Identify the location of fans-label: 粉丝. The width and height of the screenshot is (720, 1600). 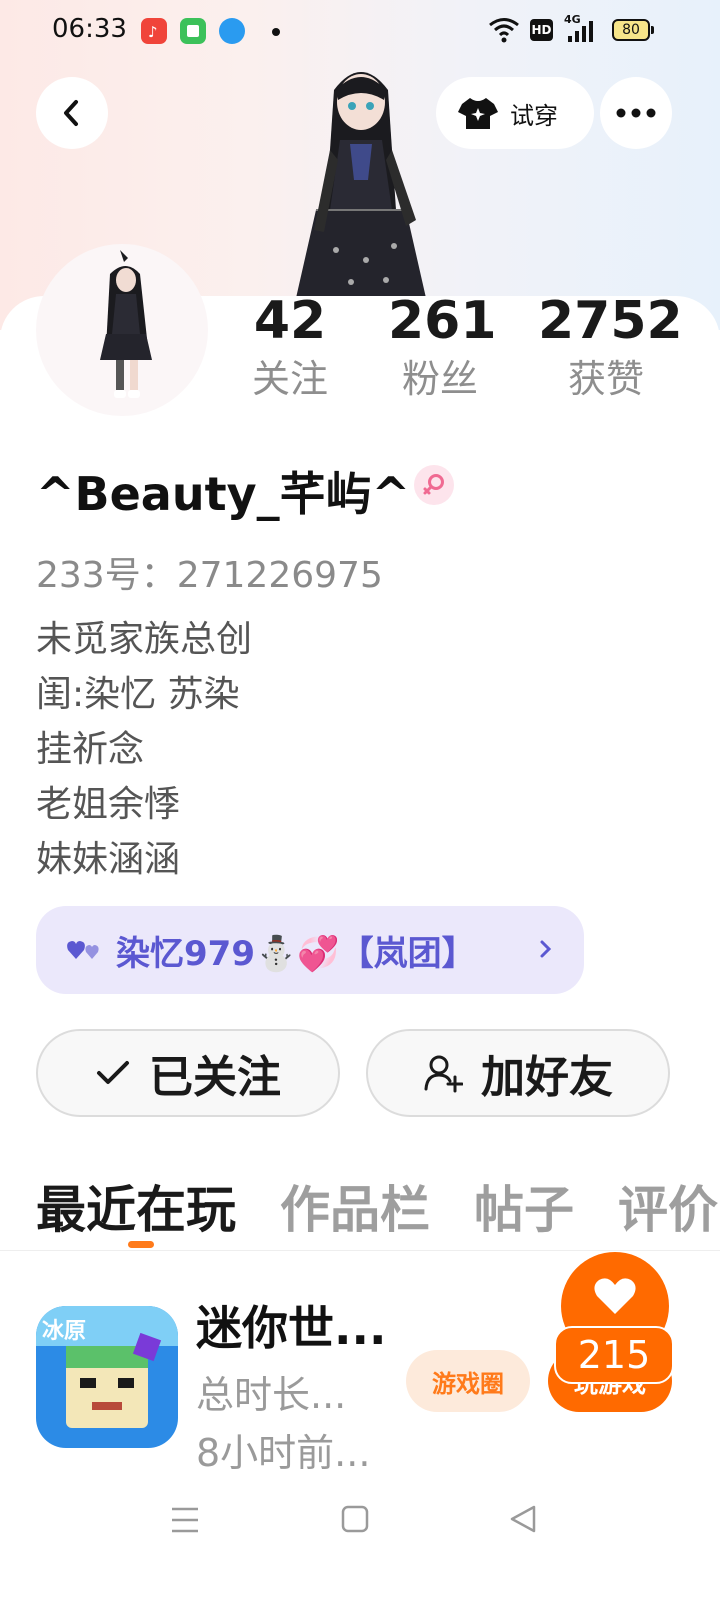
(439, 379).